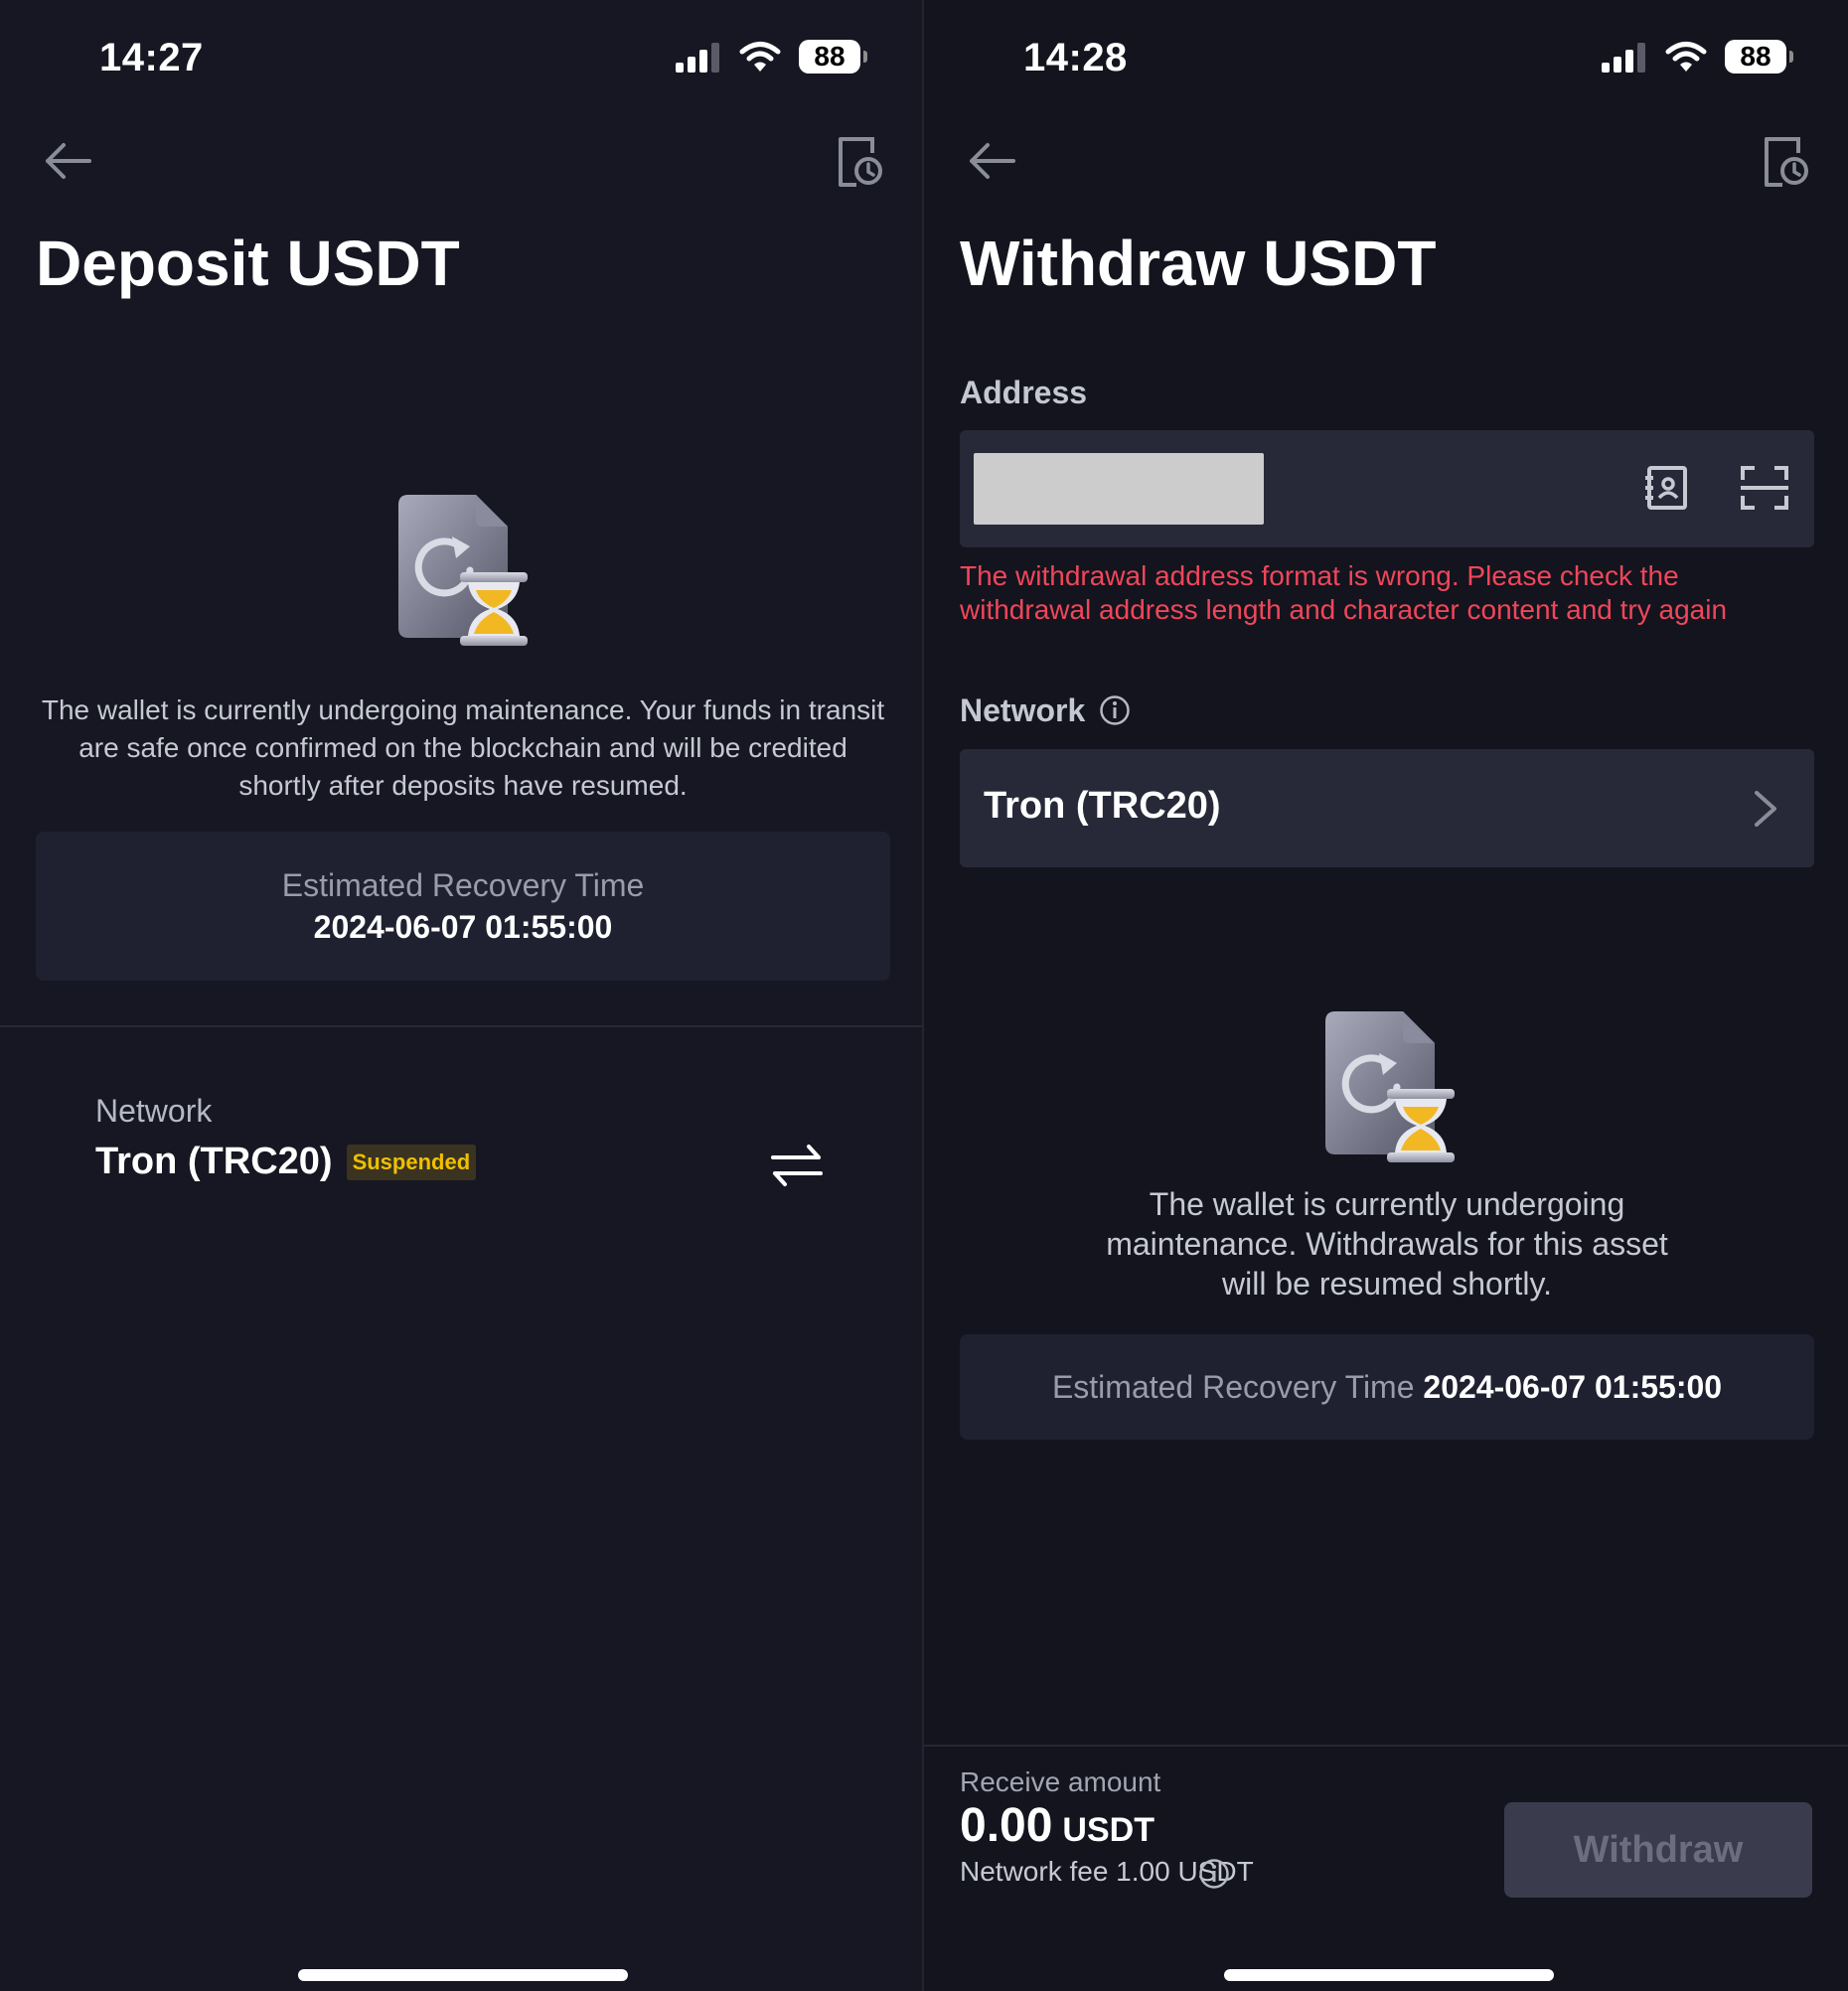 Image resolution: width=1848 pixels, height=1991 pixels. What do you see at coordinates (412, 1162) in the screenshot?
I see `status-badge: Suspended` at bounding box center [412, 1162].